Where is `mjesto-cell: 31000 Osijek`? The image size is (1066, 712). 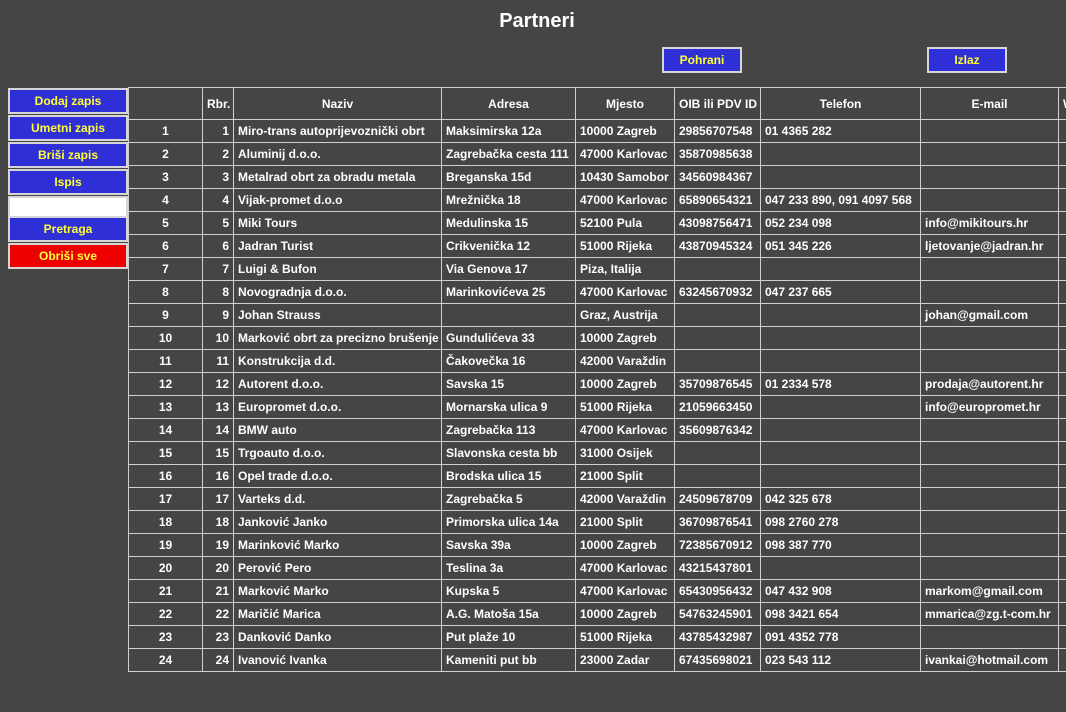
mjesto-cell: 31000 Osijek is located at coordinates (625, 453).